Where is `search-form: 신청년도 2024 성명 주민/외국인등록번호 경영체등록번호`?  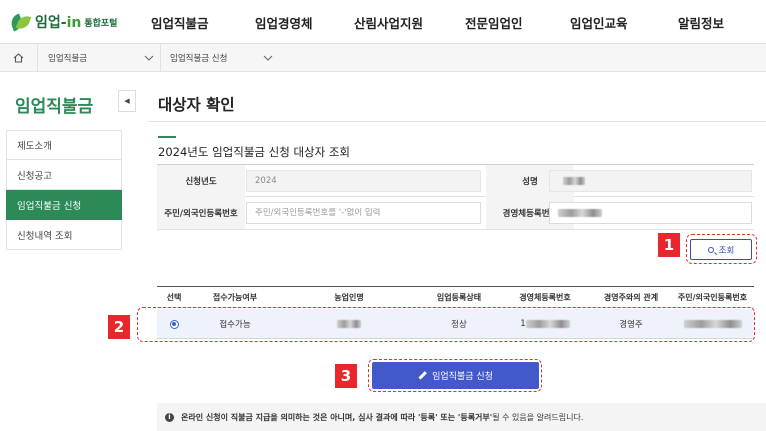
search-form: 신청년도 2024 성명 주민/외국인등록번호 경영체등록번호 is located at coordinates (455, 197).